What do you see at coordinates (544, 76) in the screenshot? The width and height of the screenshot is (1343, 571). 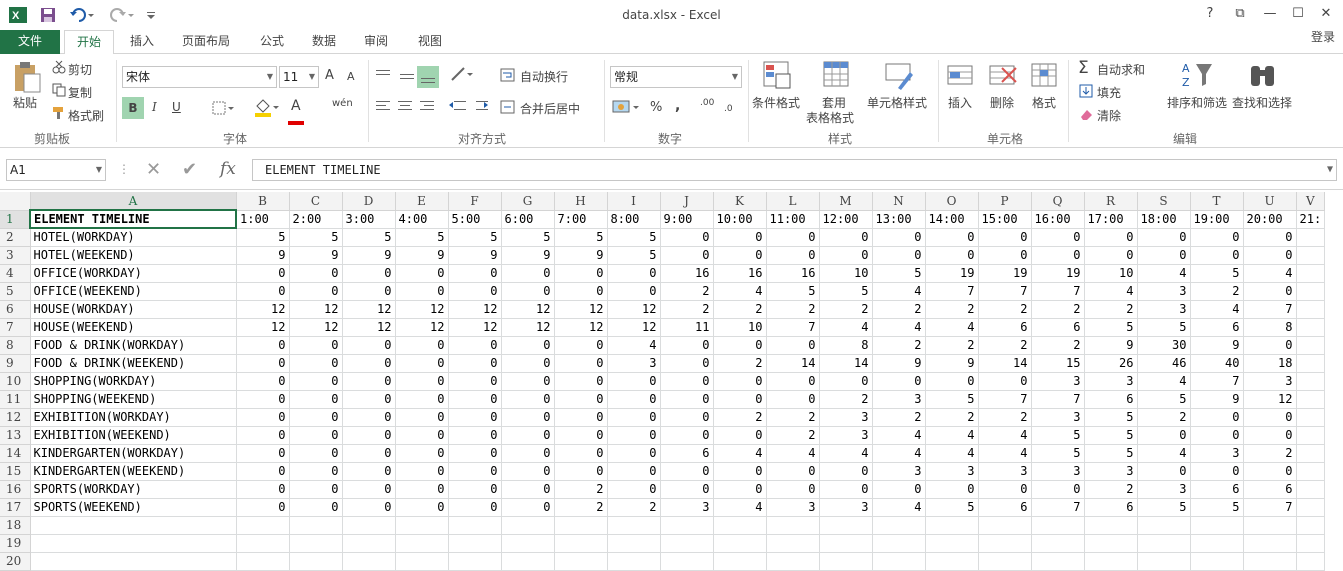 I see `wrap-text-button: 自动换行` at bounding box center [544, 76].